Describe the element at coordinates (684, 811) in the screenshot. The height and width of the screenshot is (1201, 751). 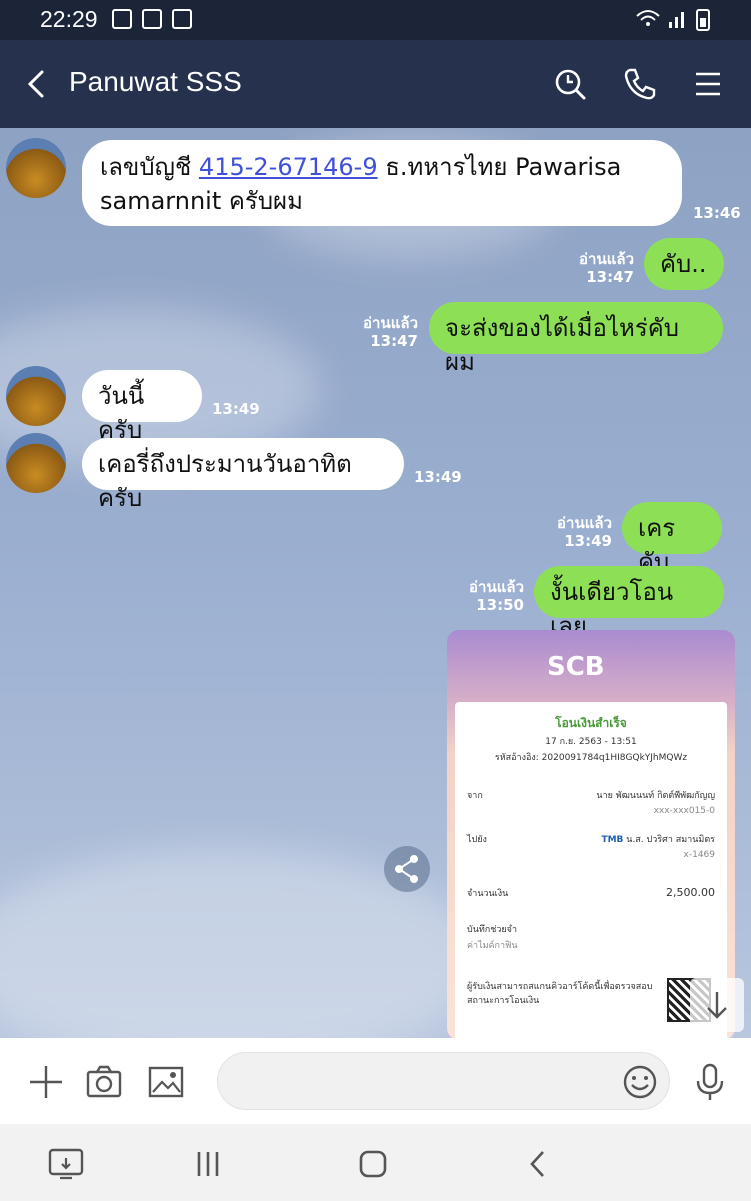
I see `slip-from-account: xxx-xxx015-0` at that location.